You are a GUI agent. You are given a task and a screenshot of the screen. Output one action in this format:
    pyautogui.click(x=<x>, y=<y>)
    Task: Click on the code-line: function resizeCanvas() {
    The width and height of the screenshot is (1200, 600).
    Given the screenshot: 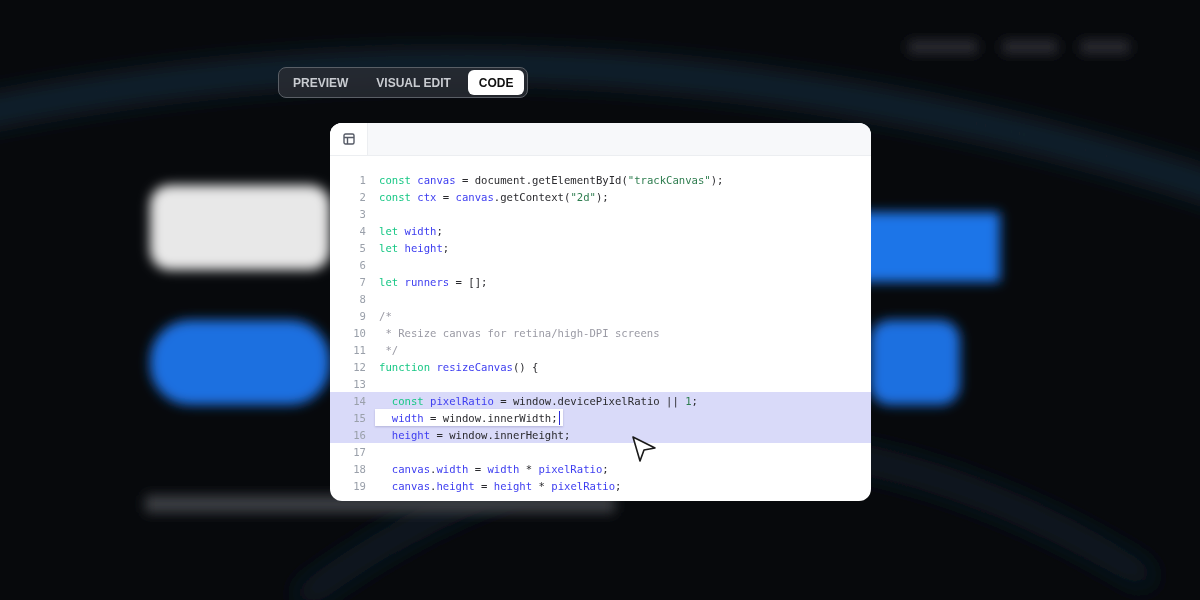 What is the action you would take?
    pyautogui.click(x=459, y=367)
    